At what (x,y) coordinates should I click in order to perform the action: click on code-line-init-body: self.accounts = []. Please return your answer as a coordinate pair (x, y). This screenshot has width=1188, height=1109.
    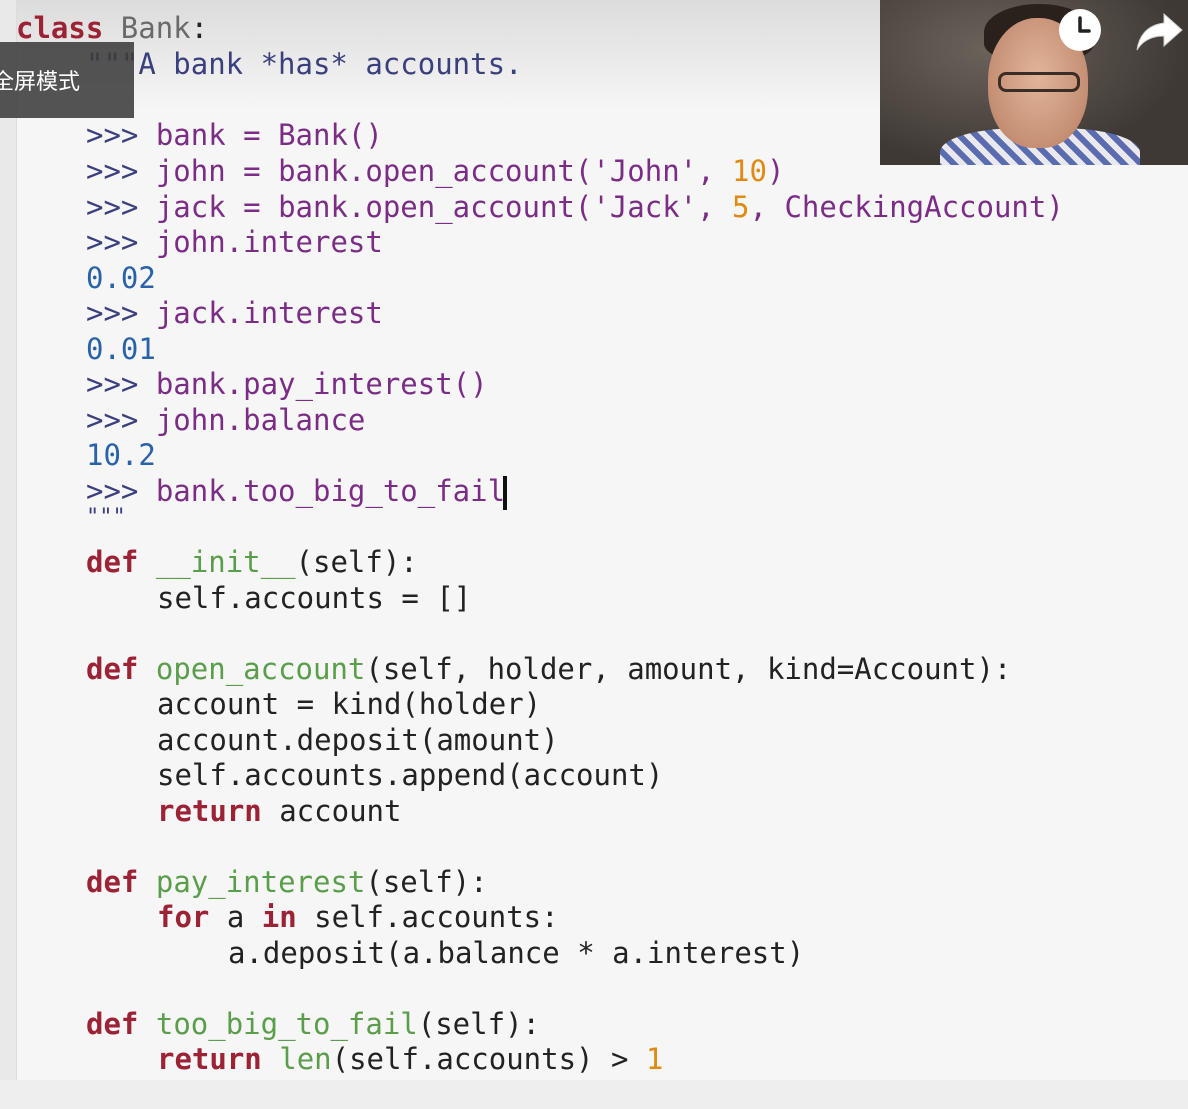
    Looking at the image, I should click on (314, 598).